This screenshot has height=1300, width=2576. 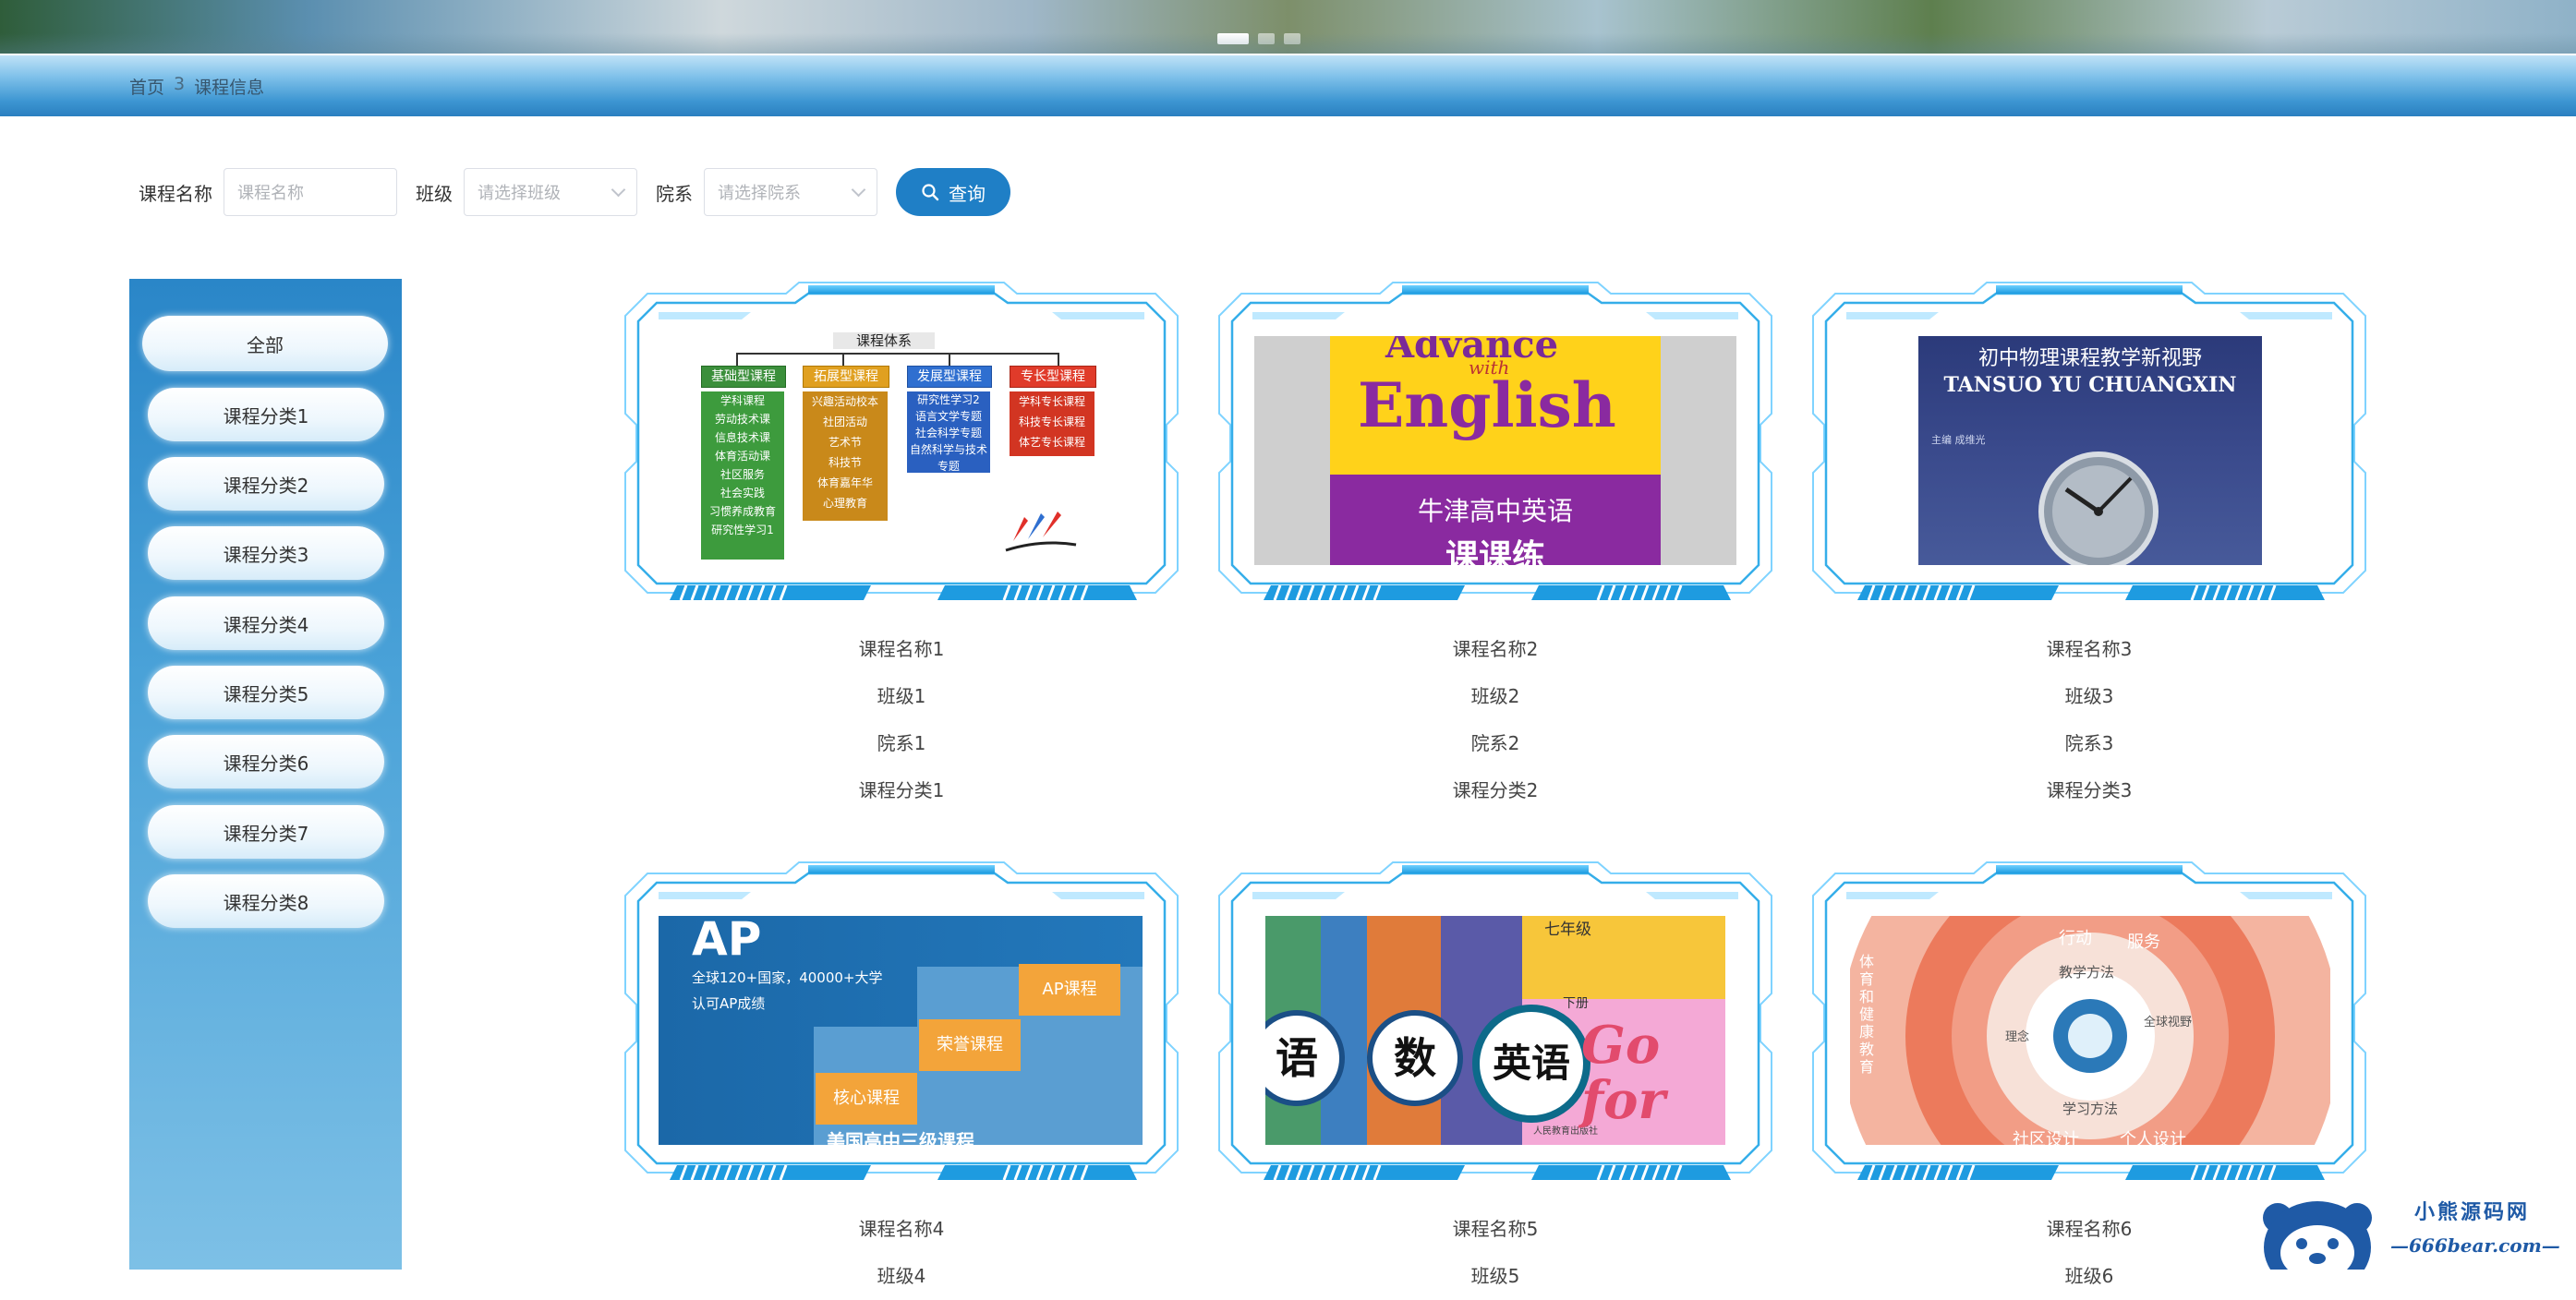 I want to click on thumb-author: 主编 成维光, so click(x=1959, y=440).